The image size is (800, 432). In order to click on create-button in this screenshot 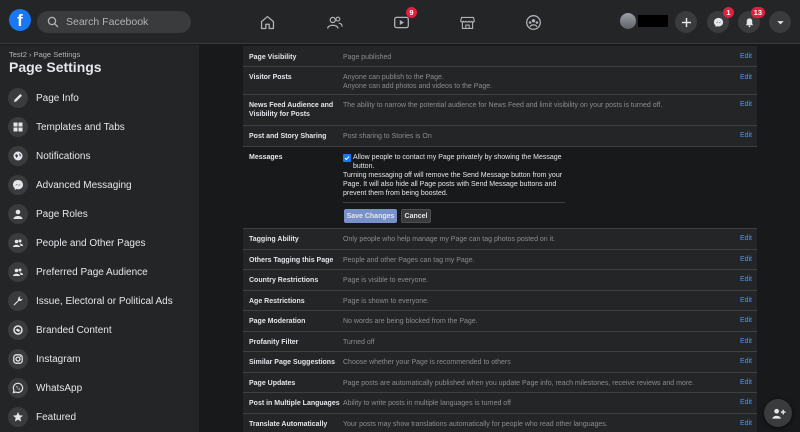, I will do `click(686, 22)`.